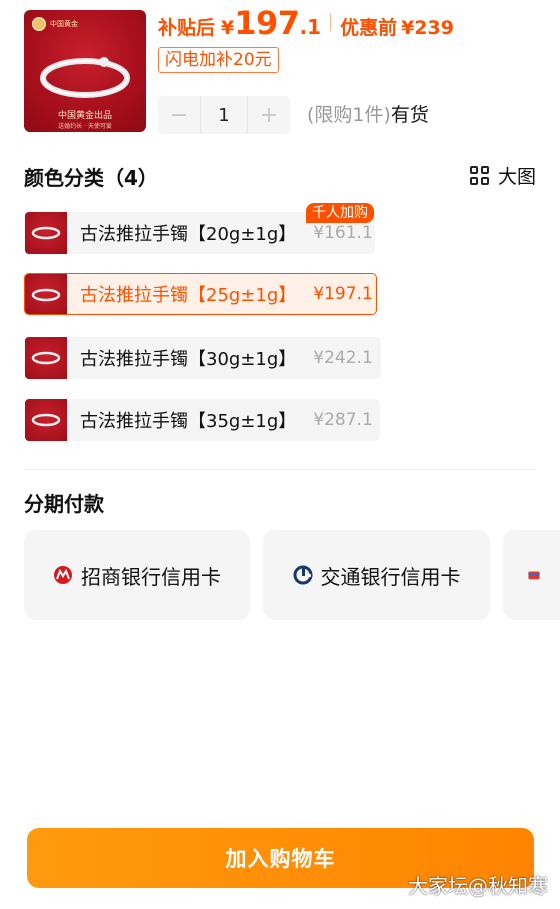  I want to click on variant-name: 古法推拉手镯【25g±1g】, so click(188, 295).